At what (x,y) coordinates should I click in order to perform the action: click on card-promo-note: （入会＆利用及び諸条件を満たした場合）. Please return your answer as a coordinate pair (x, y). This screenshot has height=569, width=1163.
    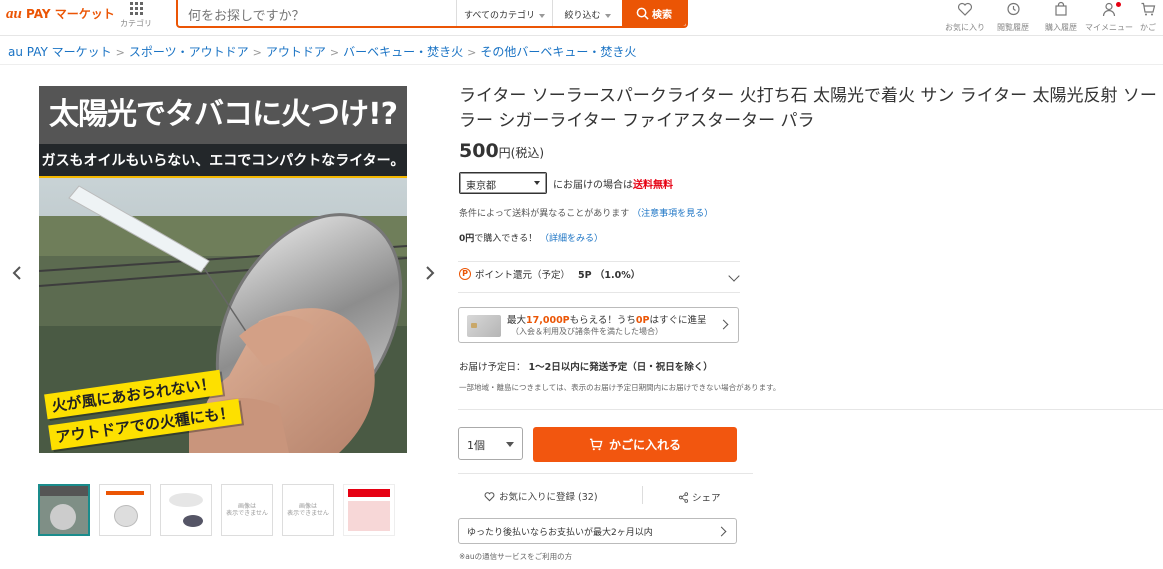
    Looking at the image, I should click on (587, 331).